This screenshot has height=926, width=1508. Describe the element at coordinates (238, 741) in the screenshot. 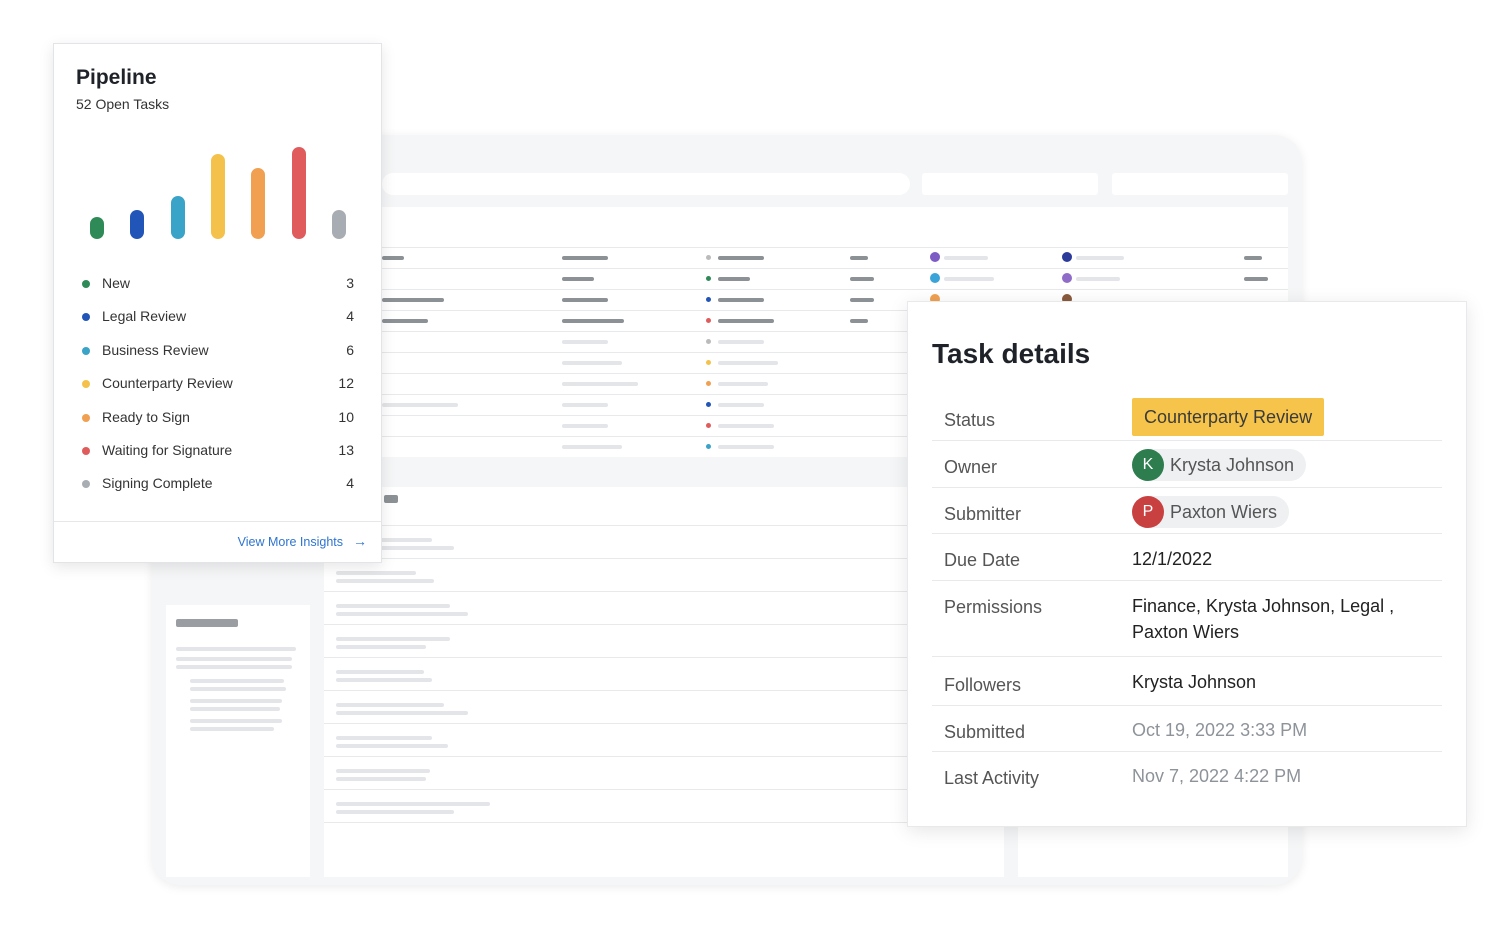

I see `sidebar-panel` at that location.